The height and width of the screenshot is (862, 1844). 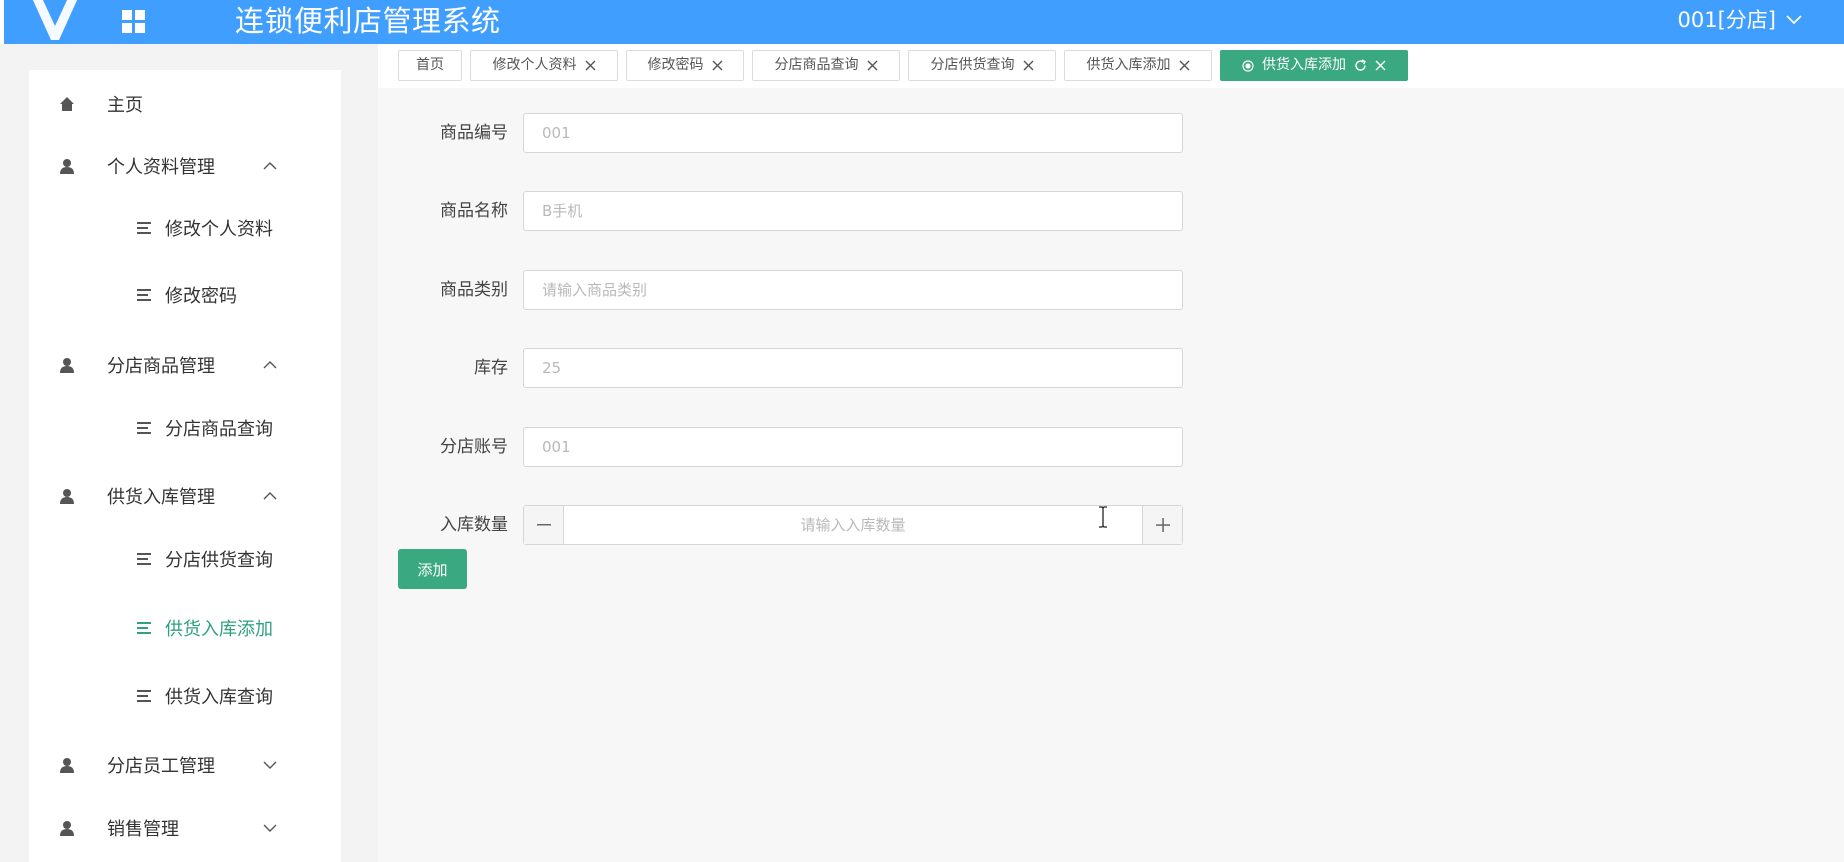 I want to click on stock-input, so click(x=853, y=368).